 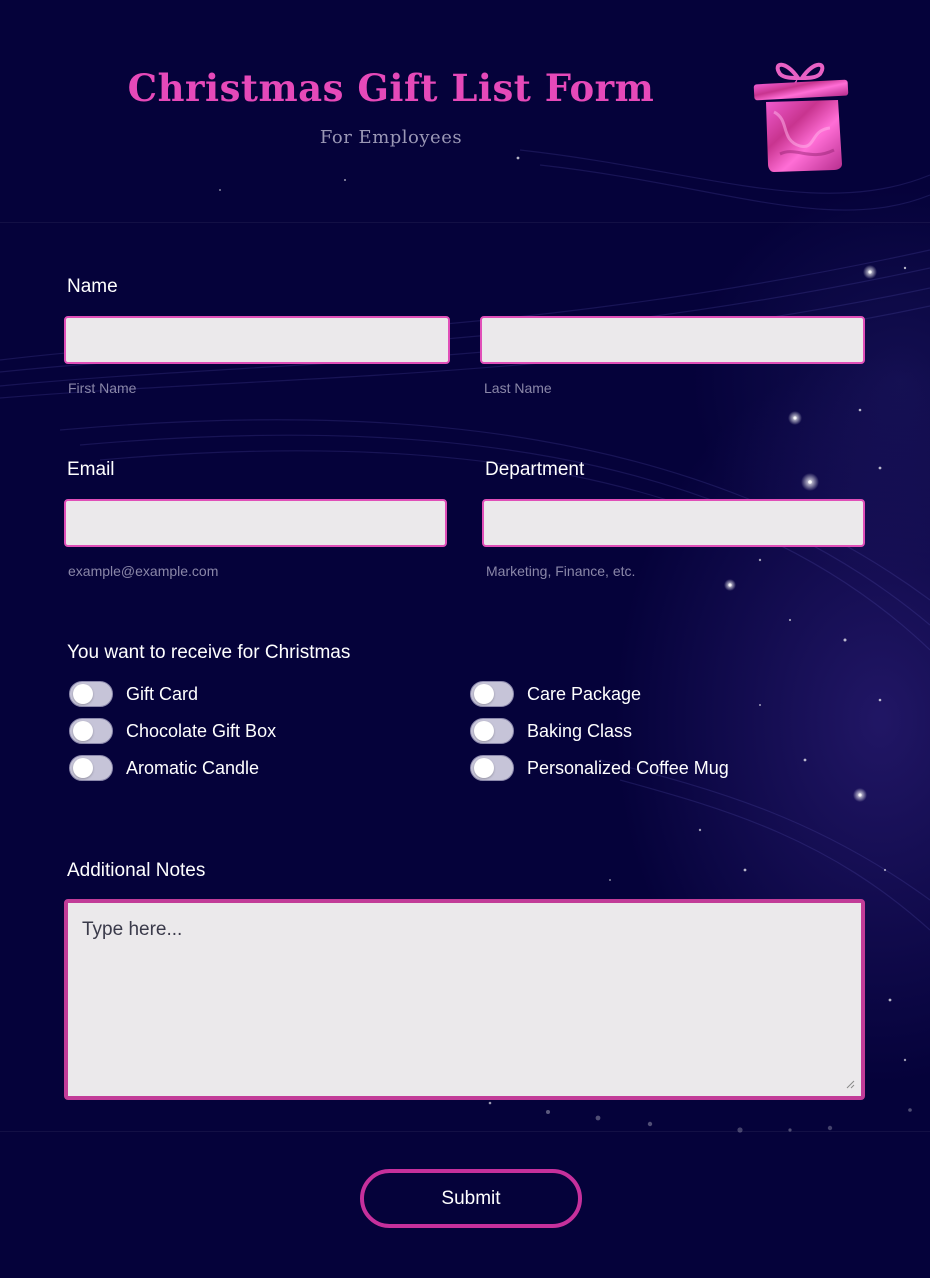 I want to click on footer-divider, so click(x=465, y=1131).